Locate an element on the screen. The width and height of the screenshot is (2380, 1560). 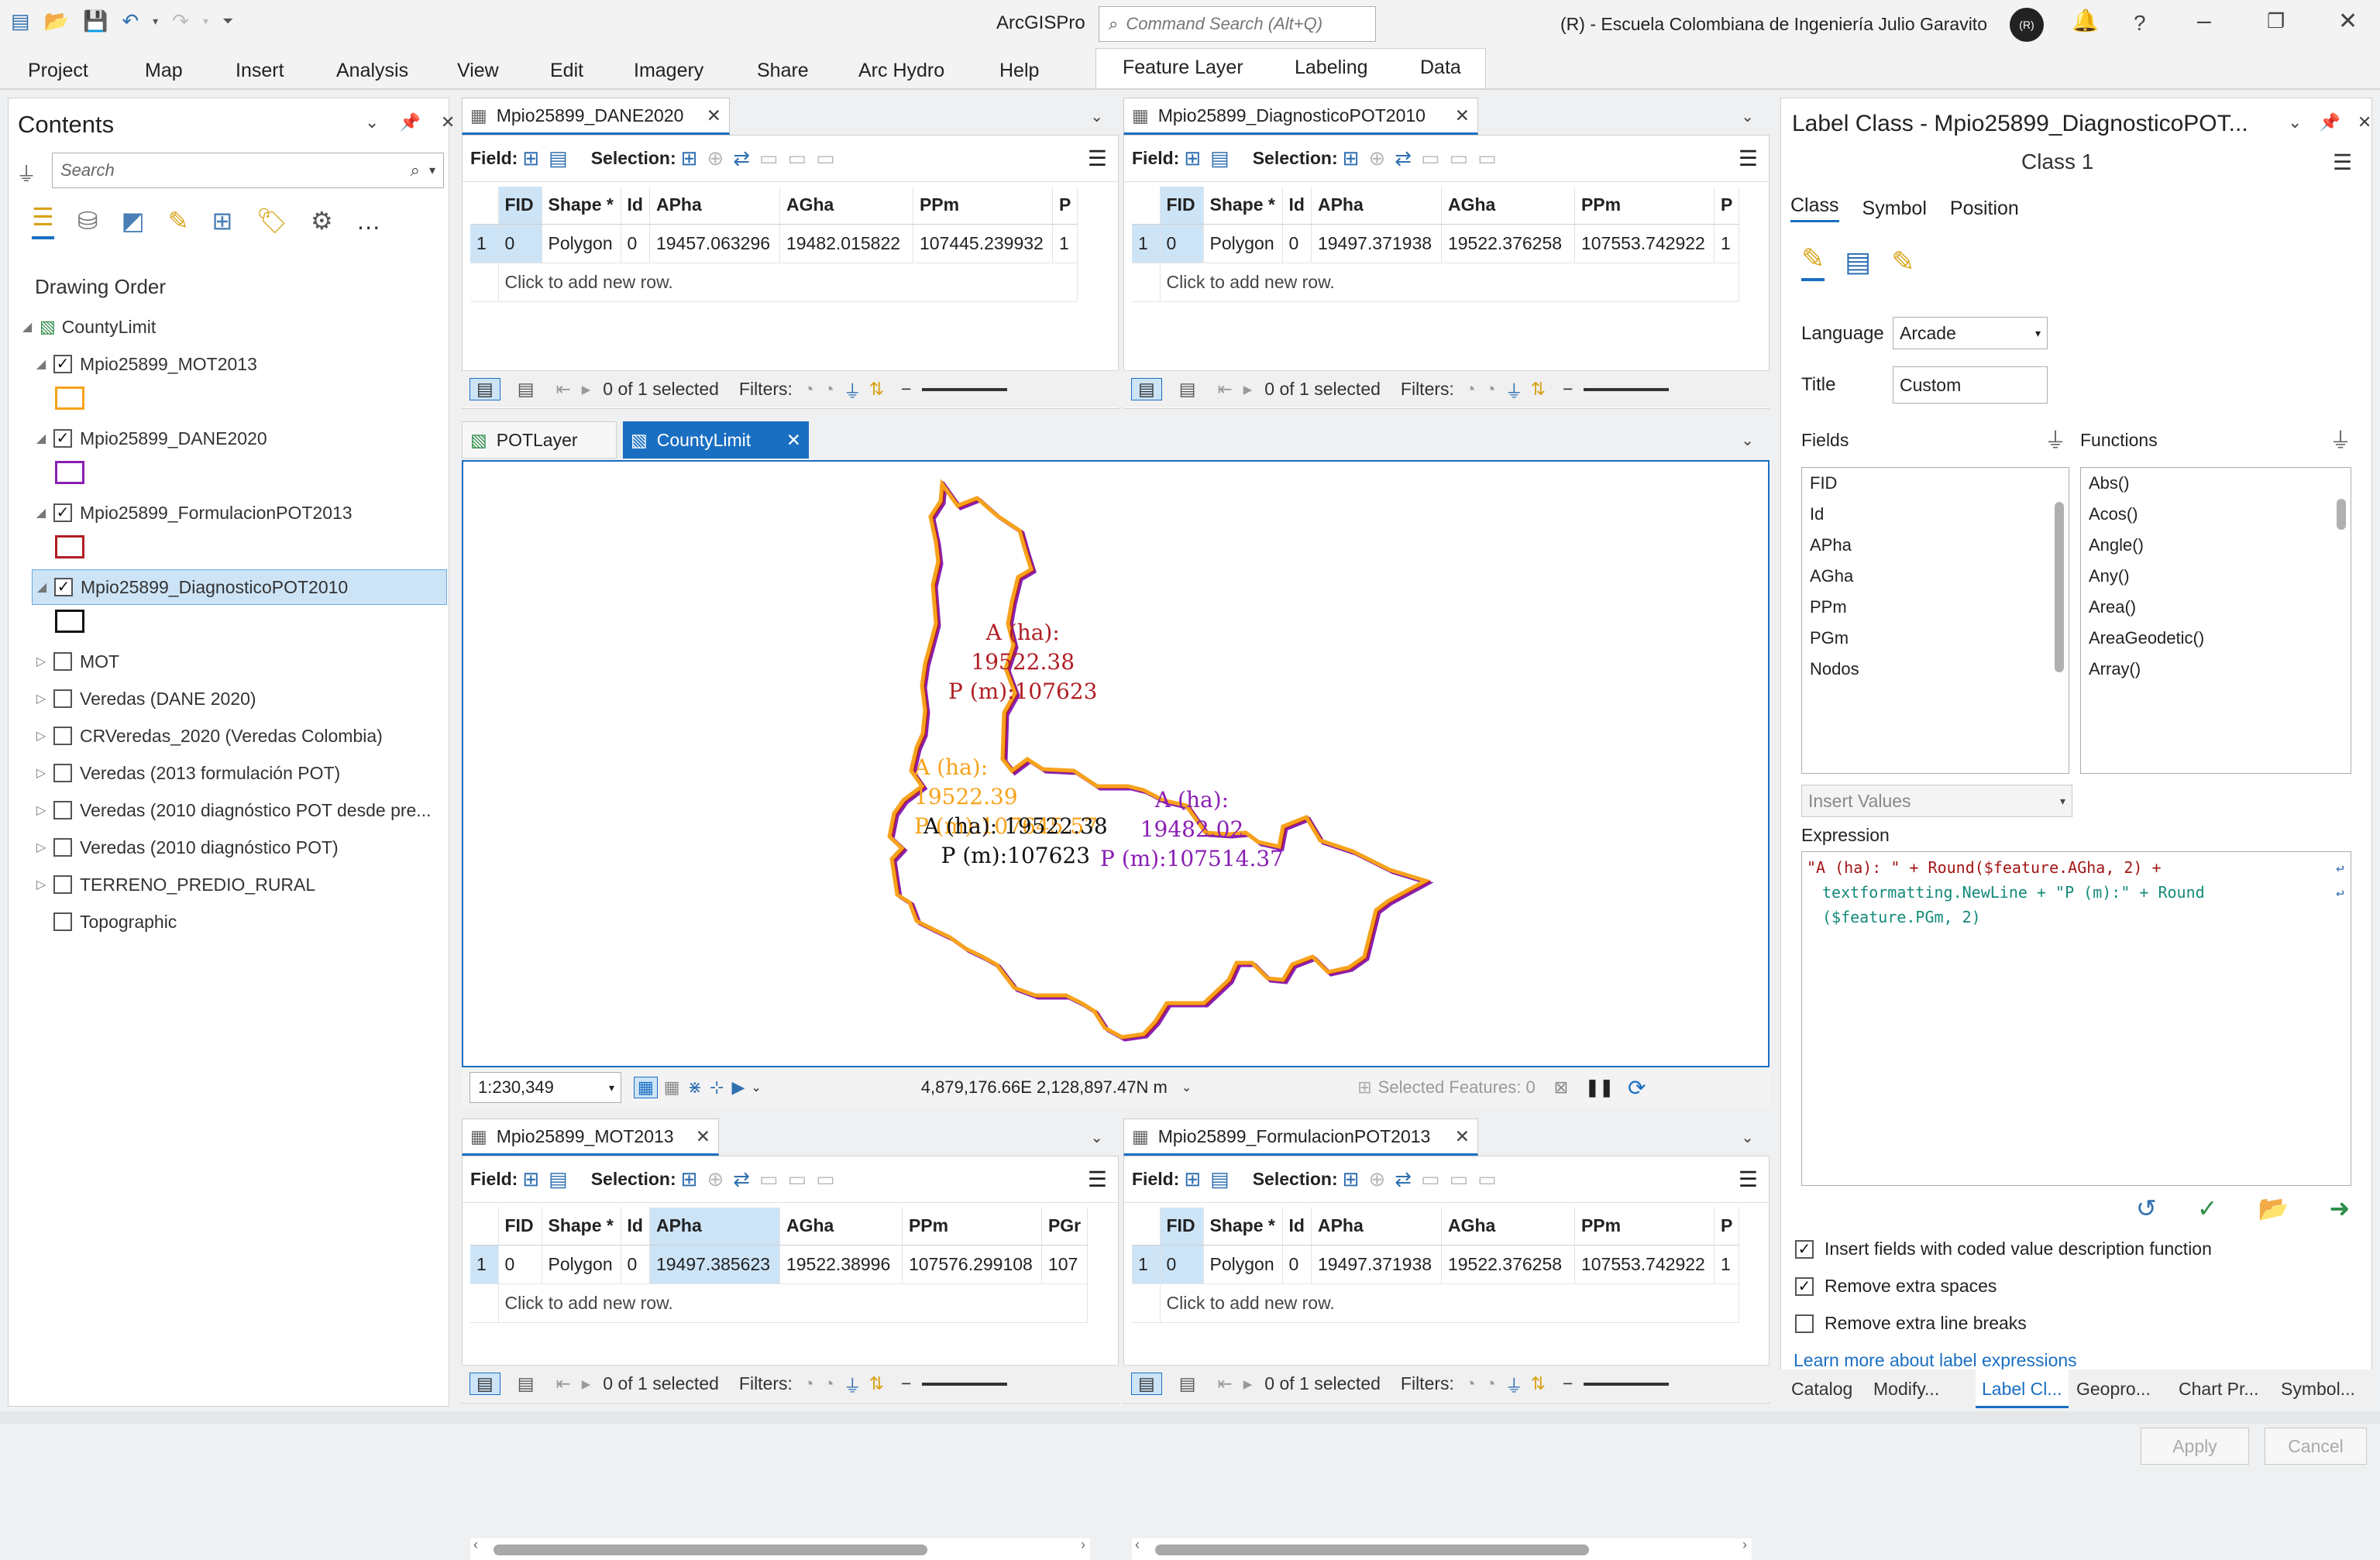
save-icon: 💾 is located at coordinates (95, 21).